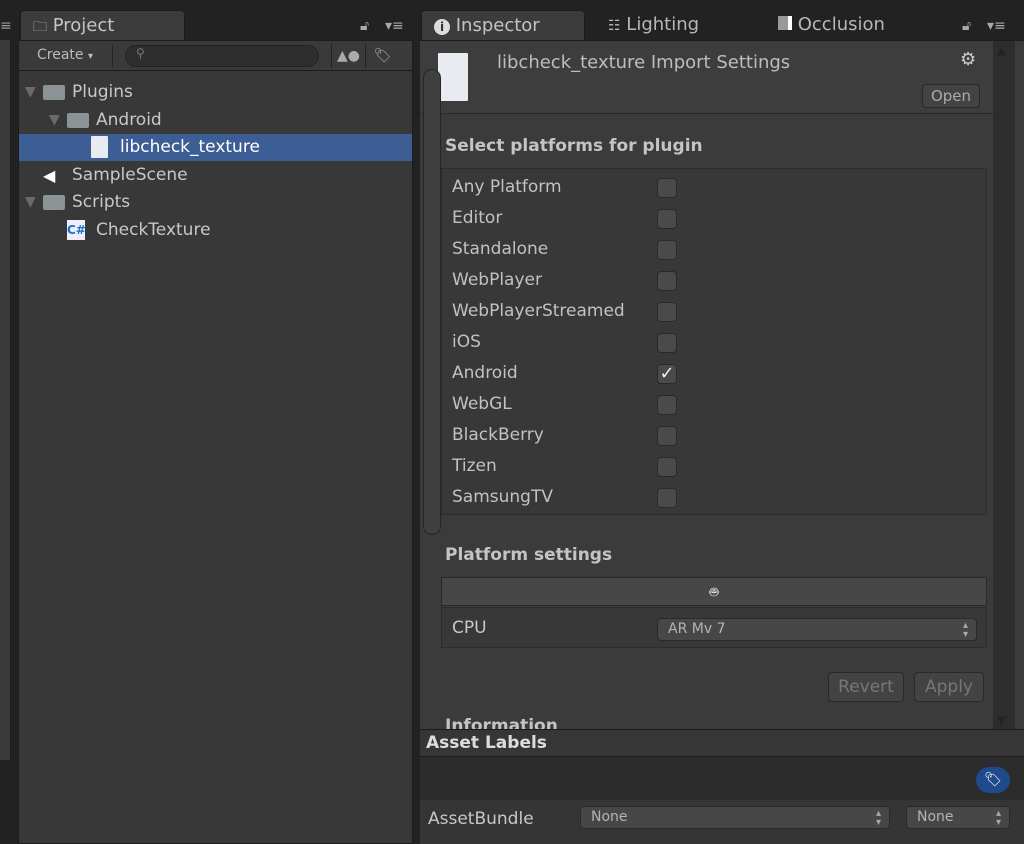 The width and height of the screenshot is (1024, 844). Describe the element at coordinates (697, 629) in the screenshot. I see `cpu-value: AR Mv 7` at that location.